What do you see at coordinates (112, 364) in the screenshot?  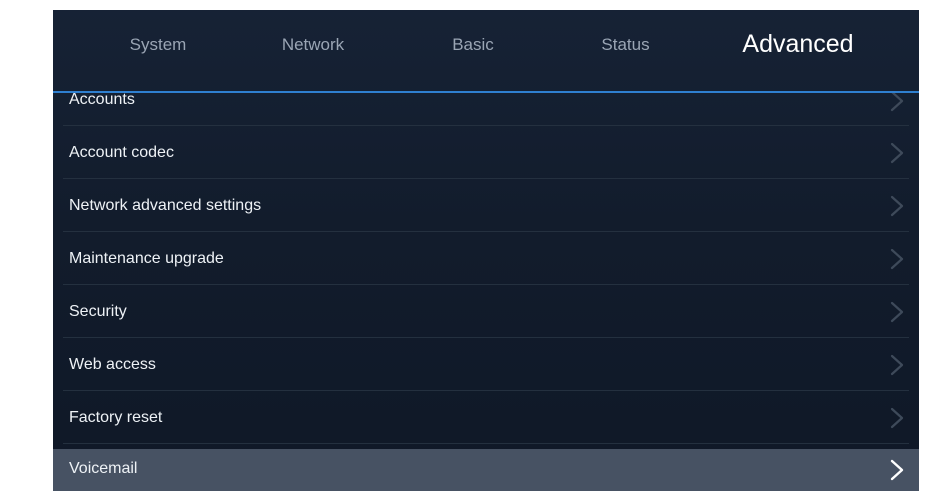 I see `menu-item-label: Web access` at bounding box center [112, 364].